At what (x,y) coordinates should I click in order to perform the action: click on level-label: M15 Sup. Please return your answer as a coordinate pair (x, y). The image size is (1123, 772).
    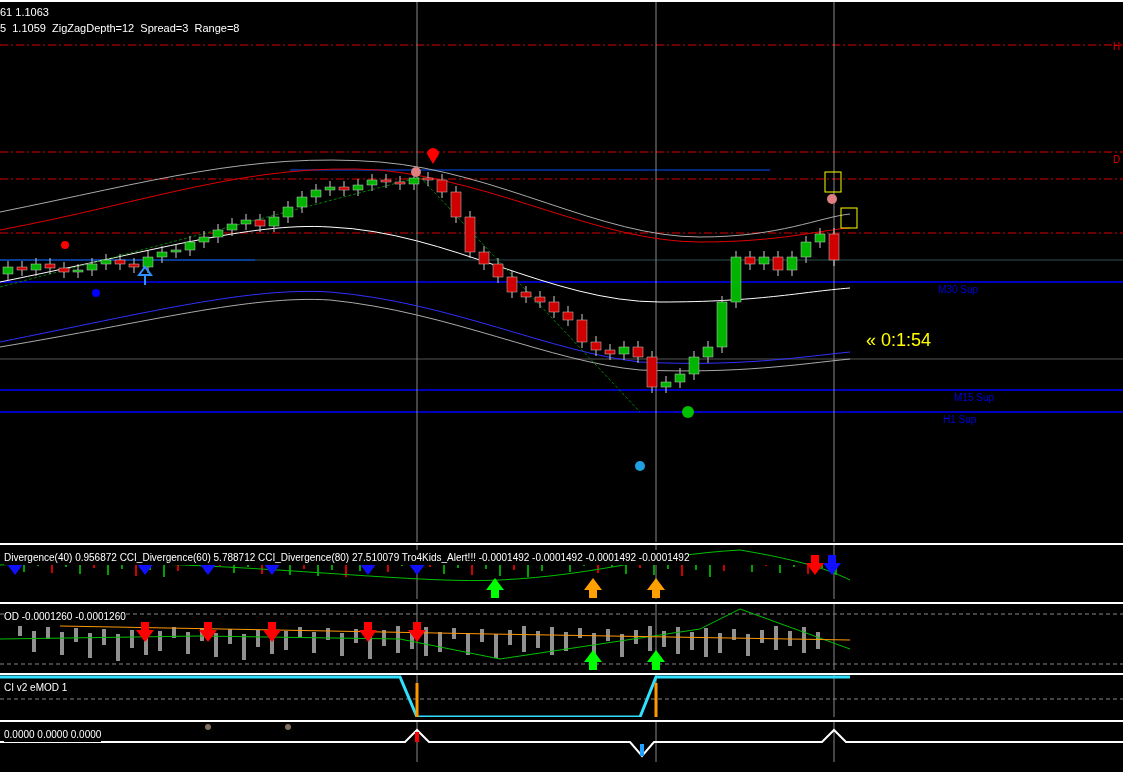
    Looking at the image, I should click on (974, 398).